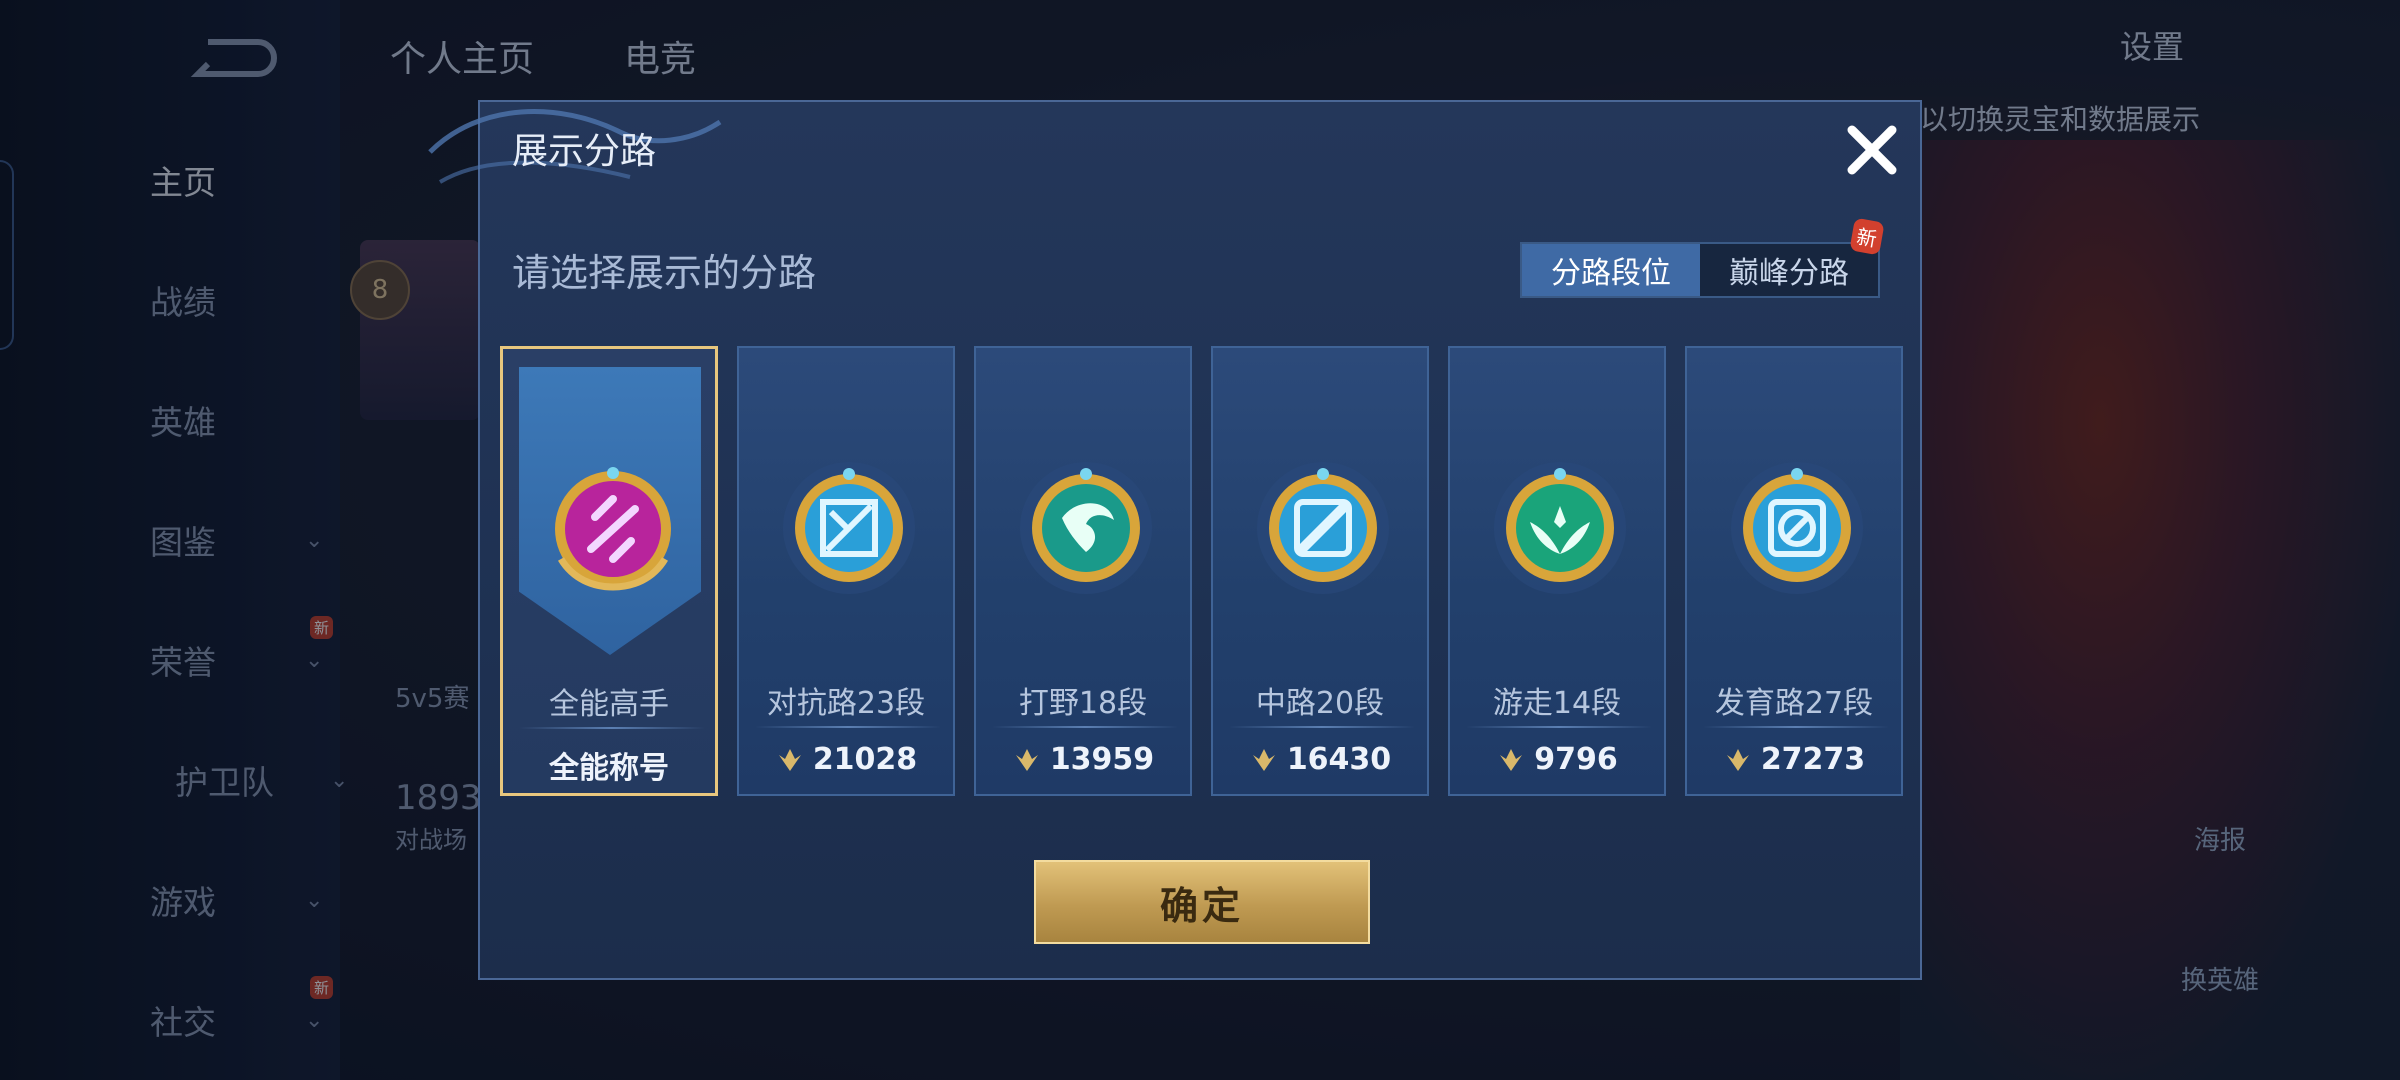 This screenshot has width=2400, height=1080. I want to click on lane-card-jungle: 打野18段 13959, so click(1083, 571).